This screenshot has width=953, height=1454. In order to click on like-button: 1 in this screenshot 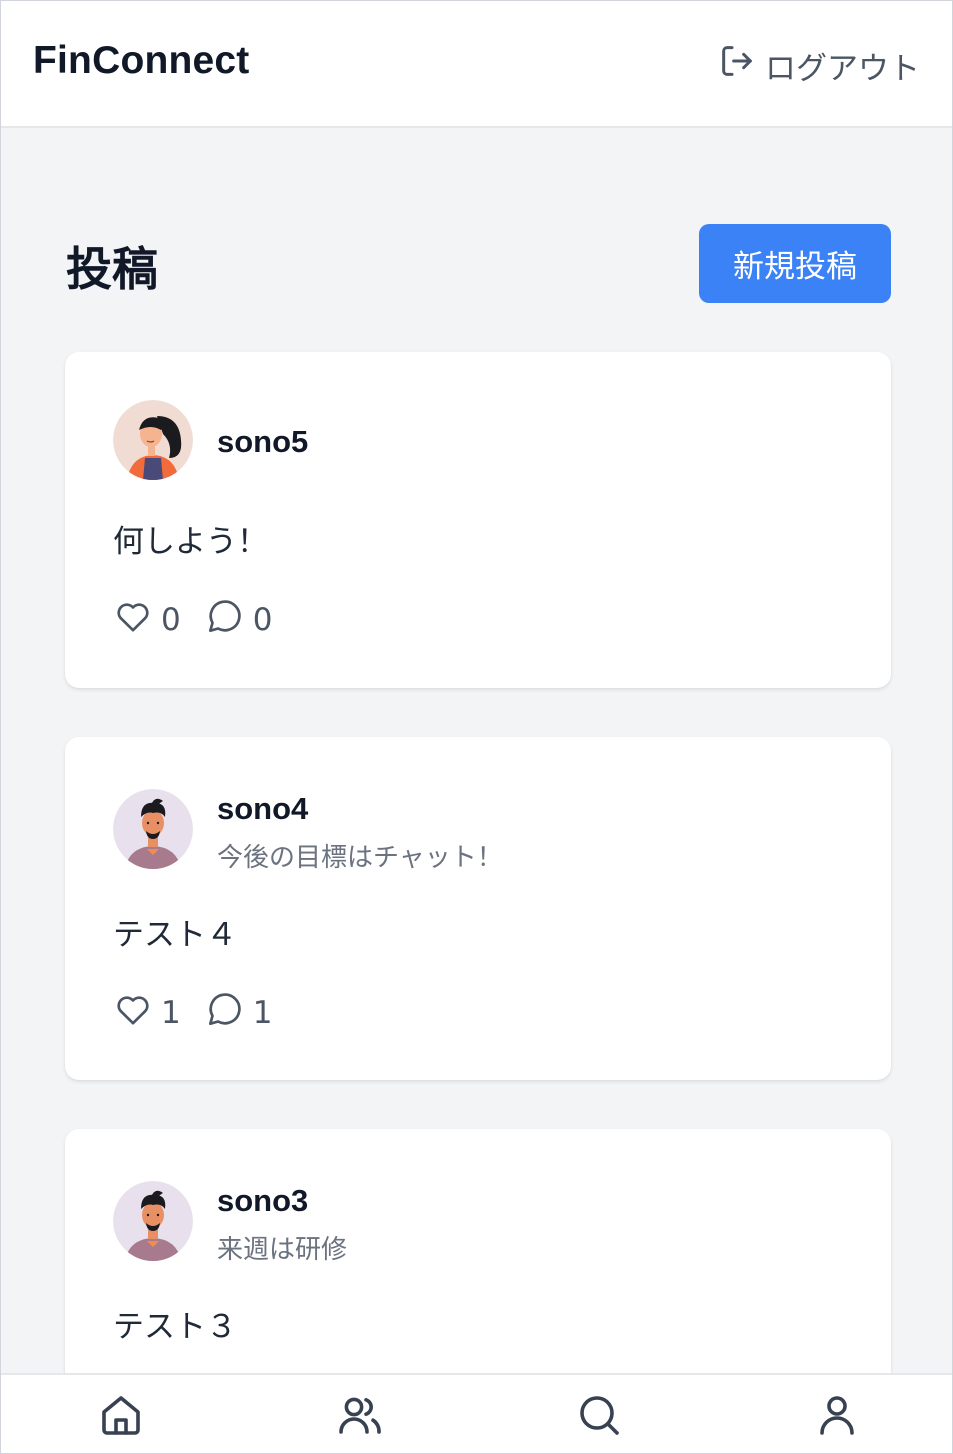, I will do `click(147, 1013)`.